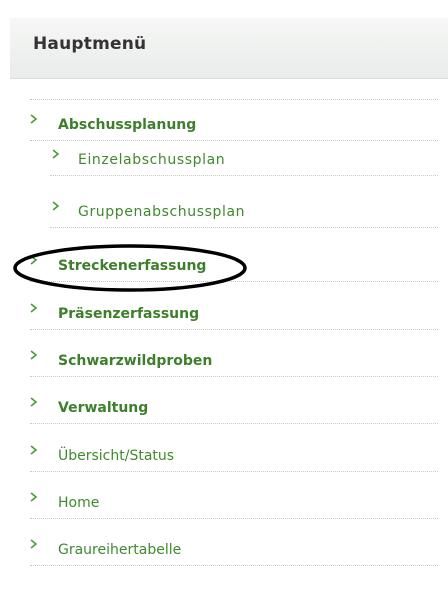 This screenshot has width=448, height=600. What do you see at coordinates (162, 212) in the screenshot?
I see `menu-item-label: Gruppenabschussplan` at bounding box center [162, 212].